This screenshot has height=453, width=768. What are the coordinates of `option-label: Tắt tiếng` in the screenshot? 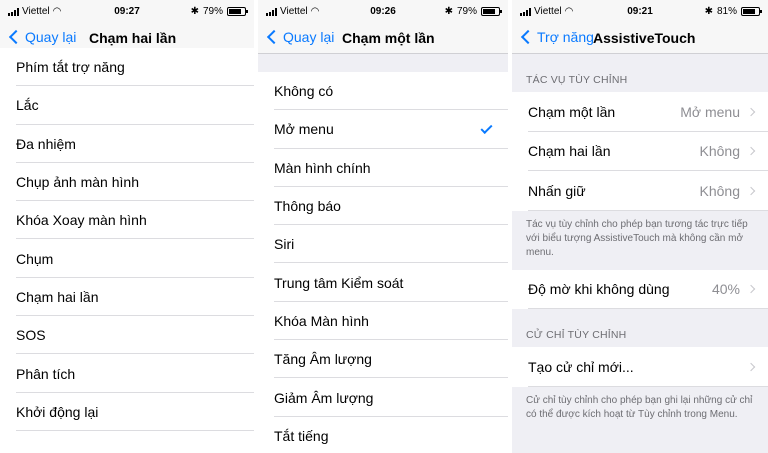 It's located at (301, 435).